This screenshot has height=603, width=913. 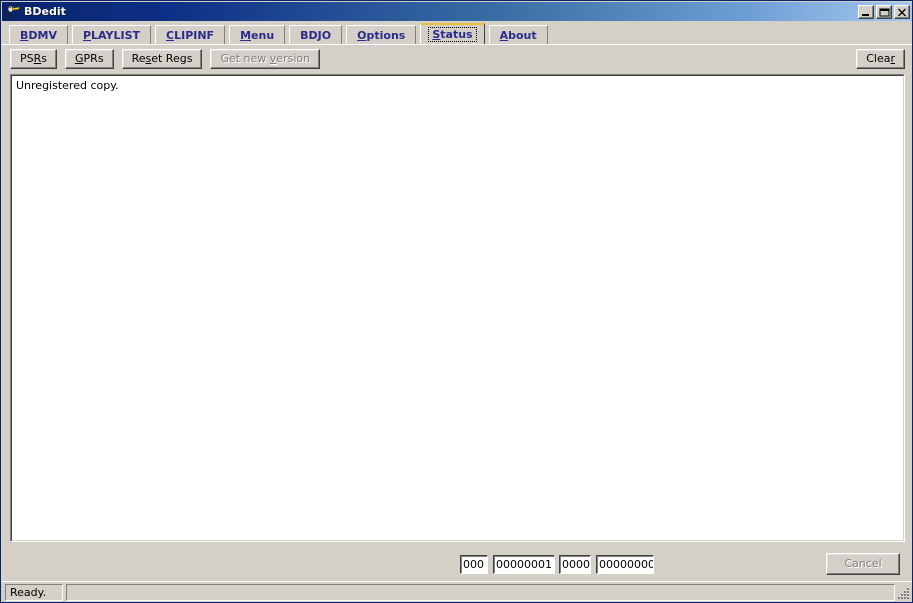 I want to click on psrs-button: PSRs, so click(x=34, y=58).